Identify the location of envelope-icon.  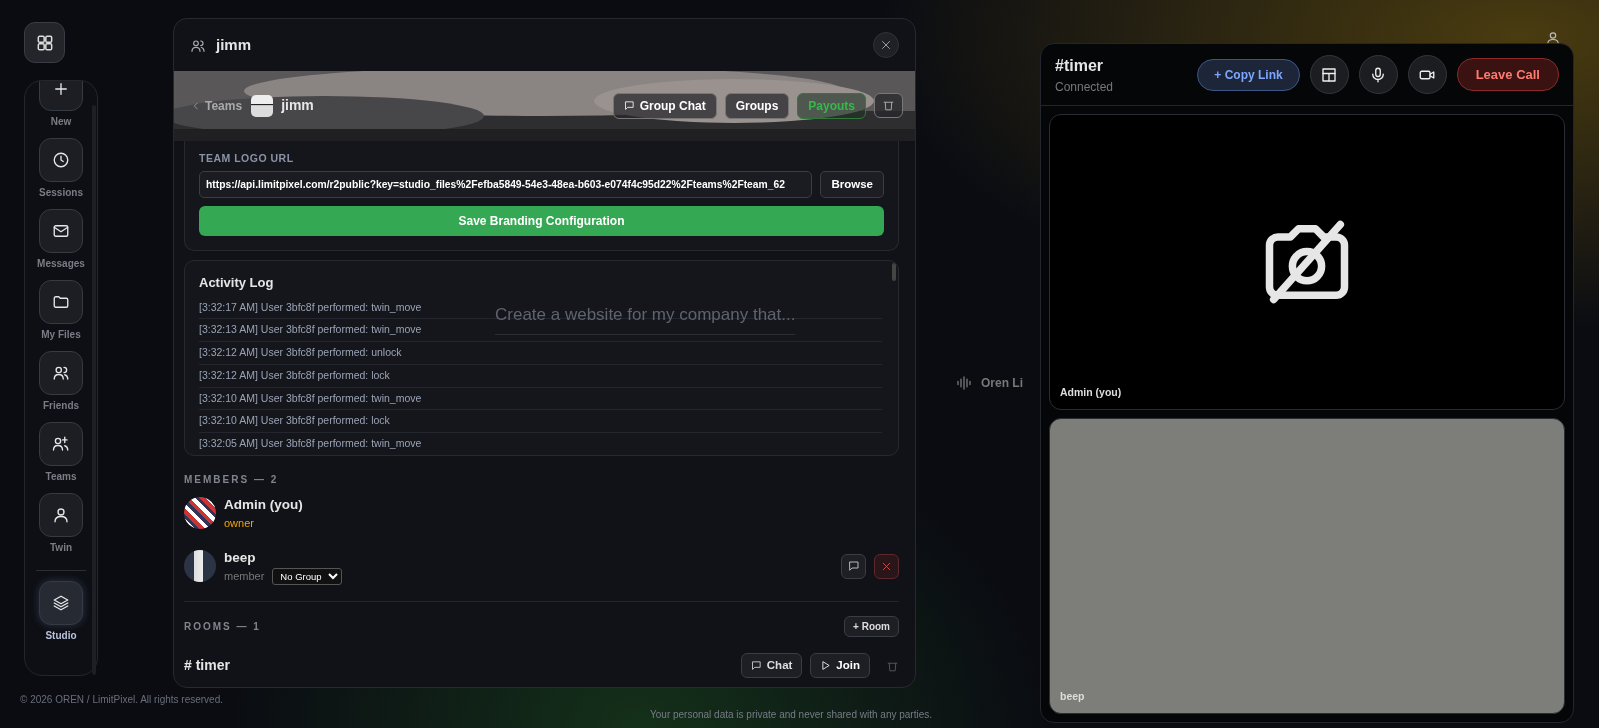
(61, 231).